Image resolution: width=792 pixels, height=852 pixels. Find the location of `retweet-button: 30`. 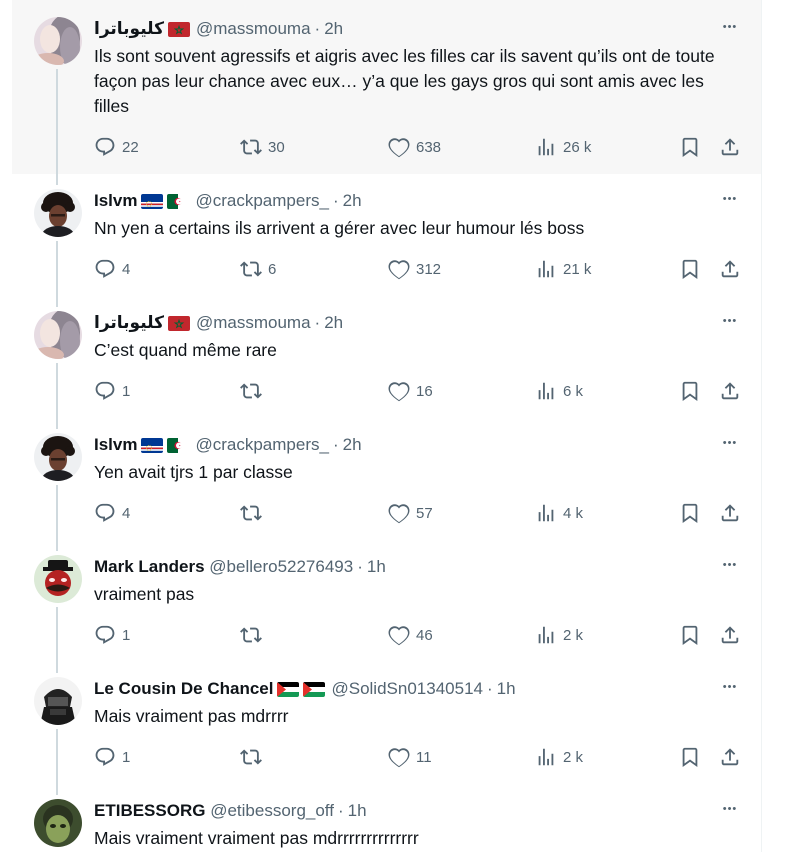

retweet-button: 30 is located at coordinates (262, 147).